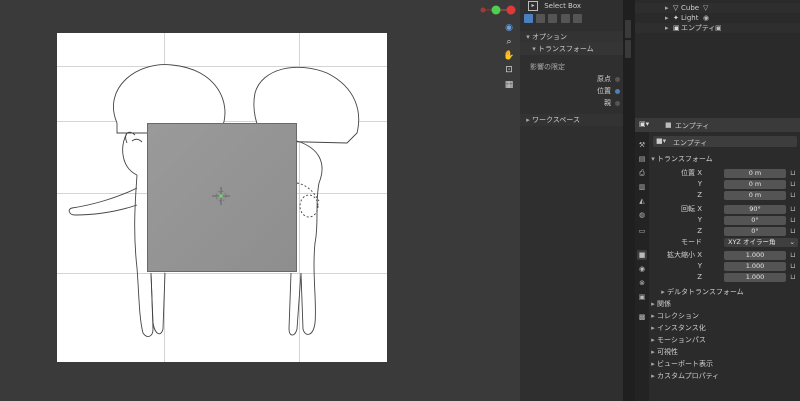 The image size is (800, 401). Describe the element at coordinates (724, 376) in the screenshot. I see `section-custom-properties: ▸ カスタムプロパティ` at that location.